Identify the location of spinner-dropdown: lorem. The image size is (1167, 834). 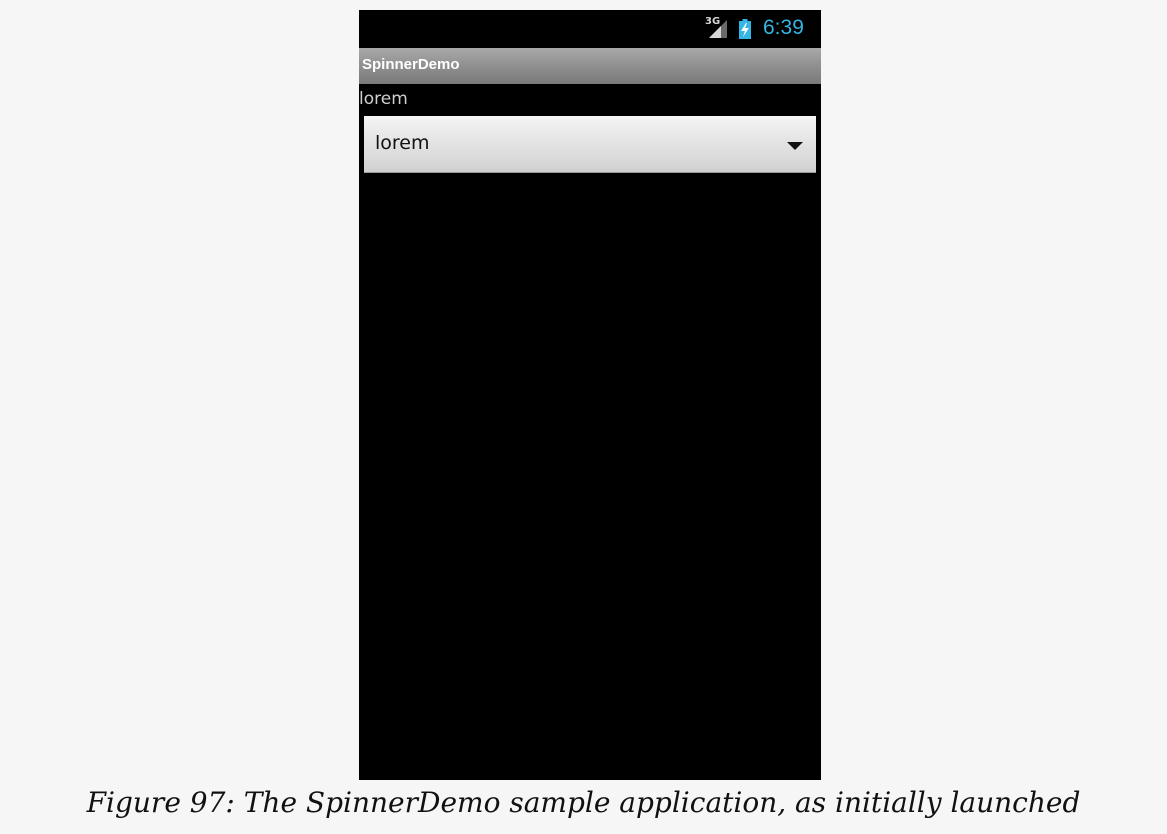
(590, 144).